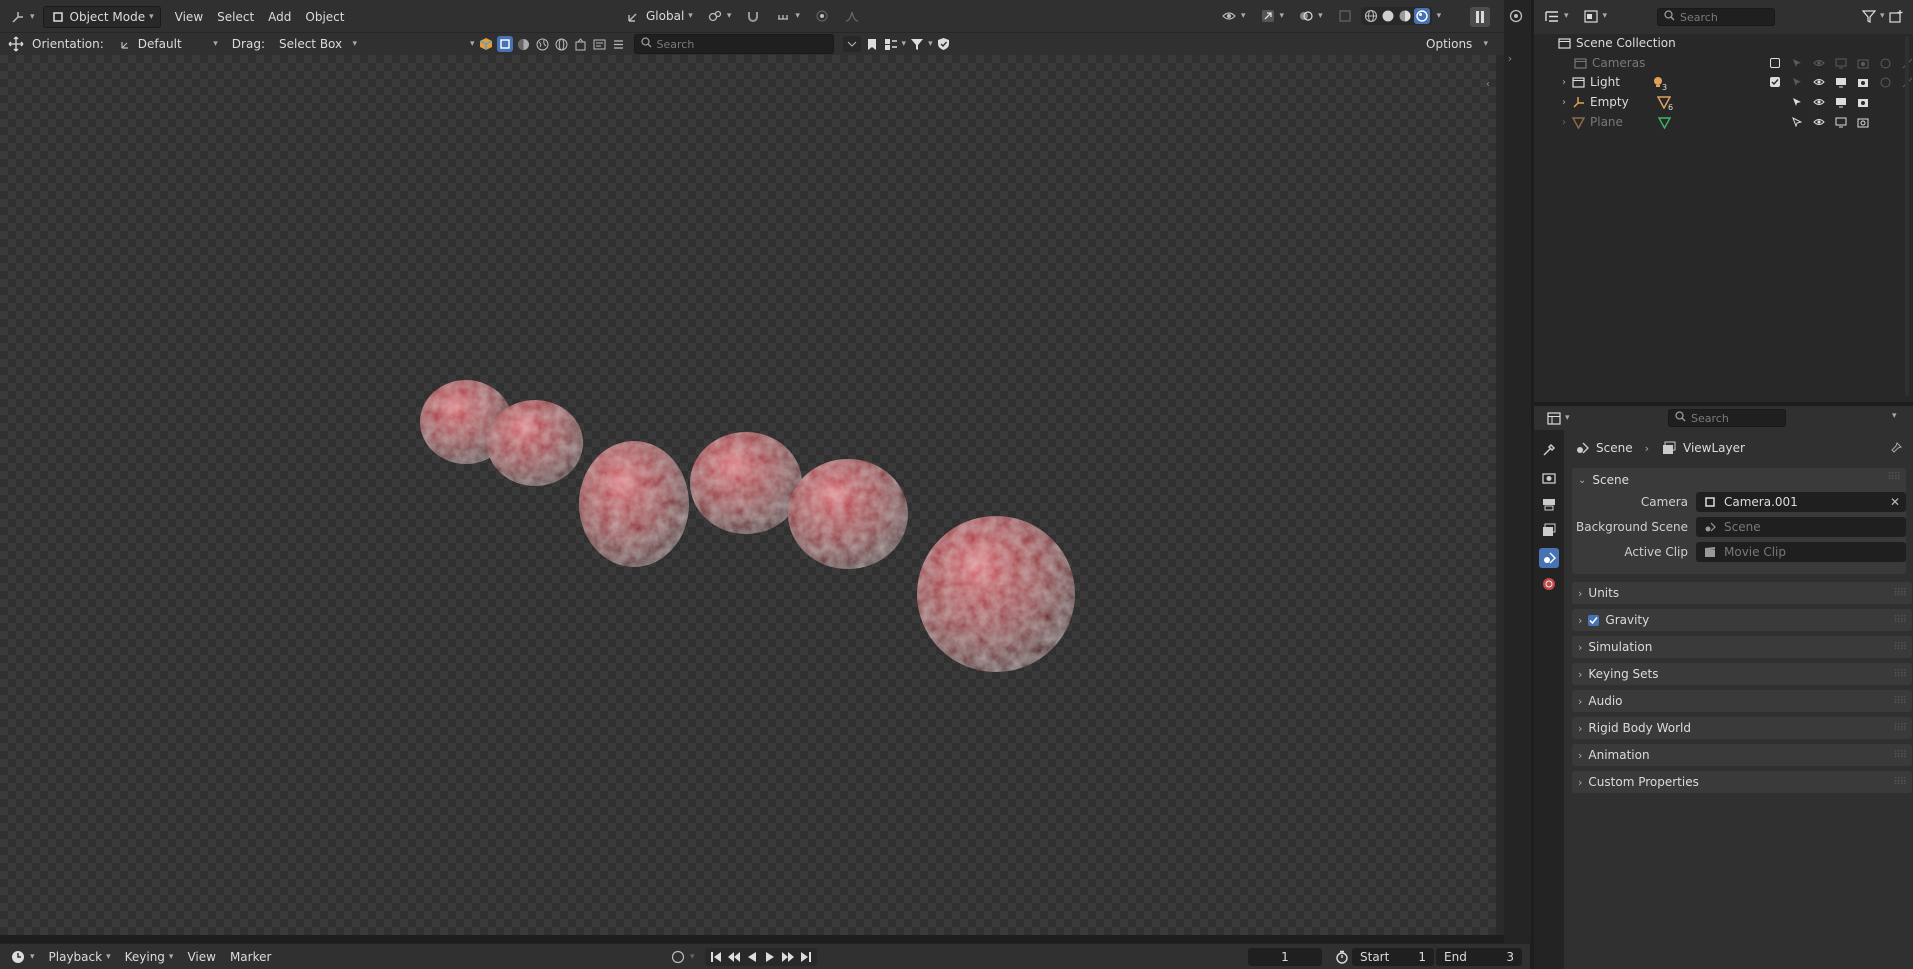 The image size is (1913, 969). Describe the element at coordinates (1516, 16) in the screenshot. I see `view-layer-icon` at that location.